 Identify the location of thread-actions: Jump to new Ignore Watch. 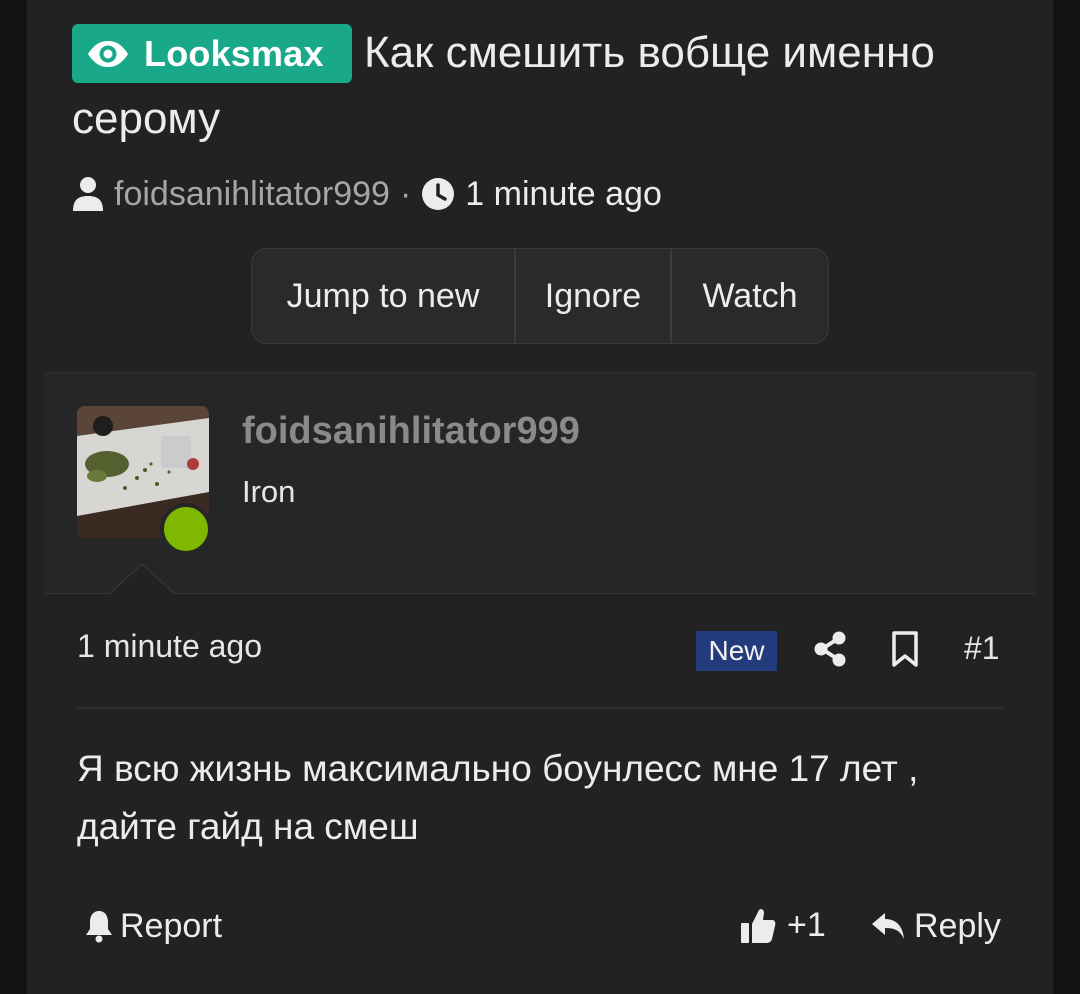
(540, 296).